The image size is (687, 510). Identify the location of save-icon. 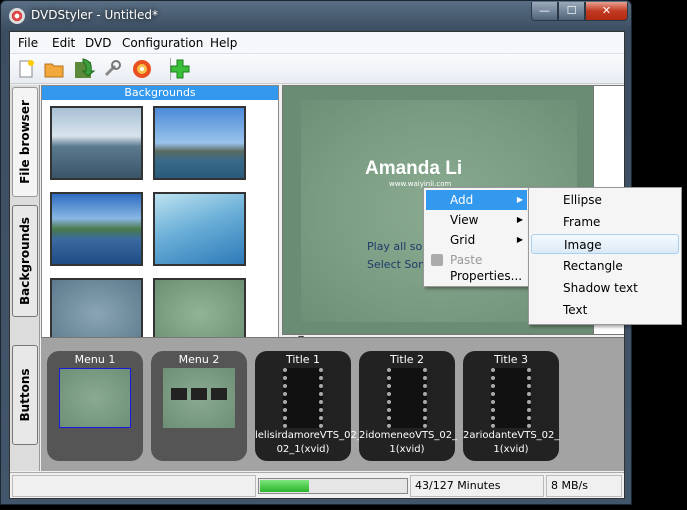
(84, 69).